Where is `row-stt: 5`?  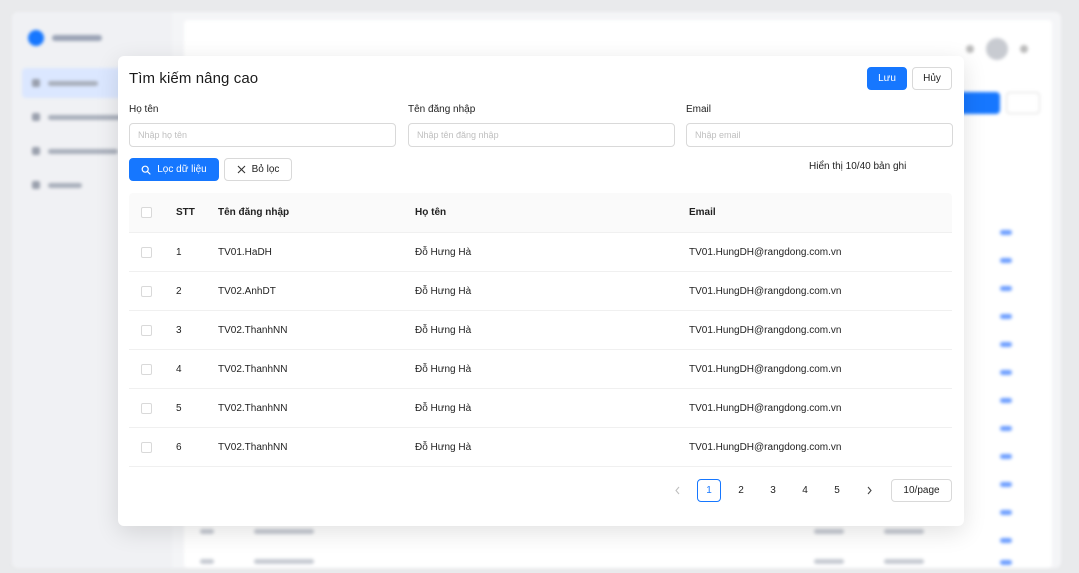 row-stt: 5 is located at coordinates (179, 408).